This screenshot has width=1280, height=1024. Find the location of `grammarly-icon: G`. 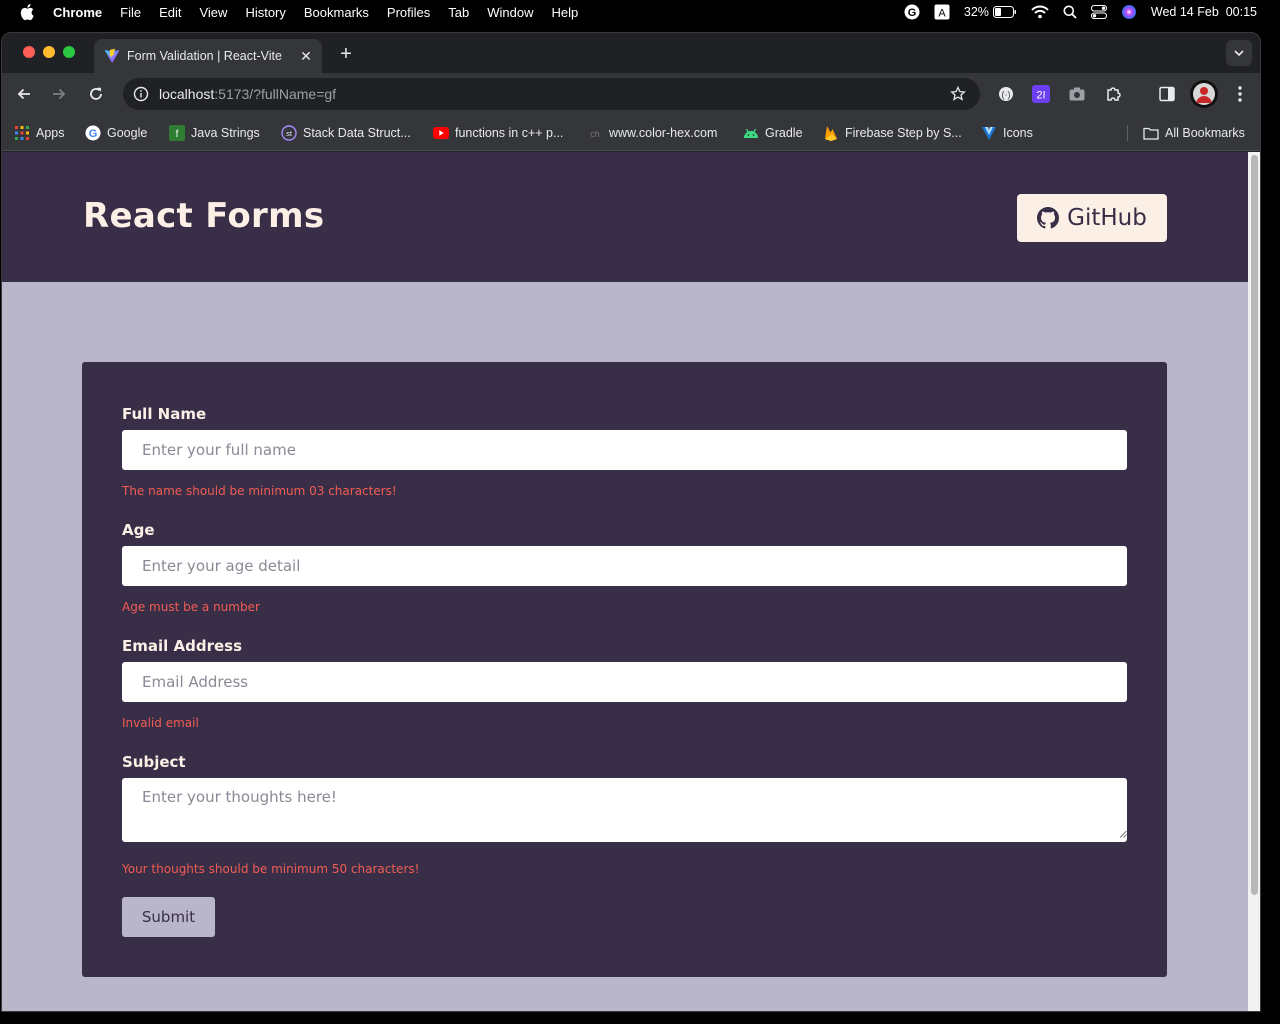

grammarly-icon: G is located at coordinates (912, 12).